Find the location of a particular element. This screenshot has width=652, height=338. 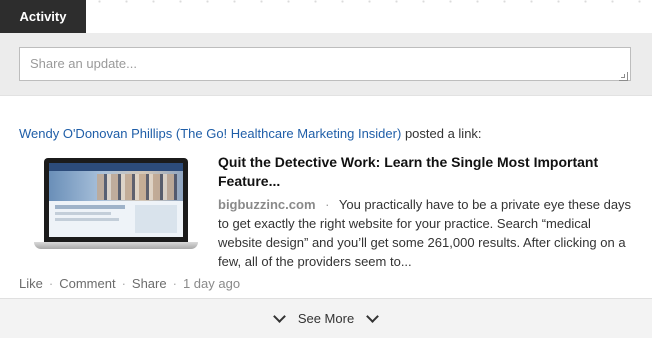

preview-sidebar is located at coordinates (156, 219).